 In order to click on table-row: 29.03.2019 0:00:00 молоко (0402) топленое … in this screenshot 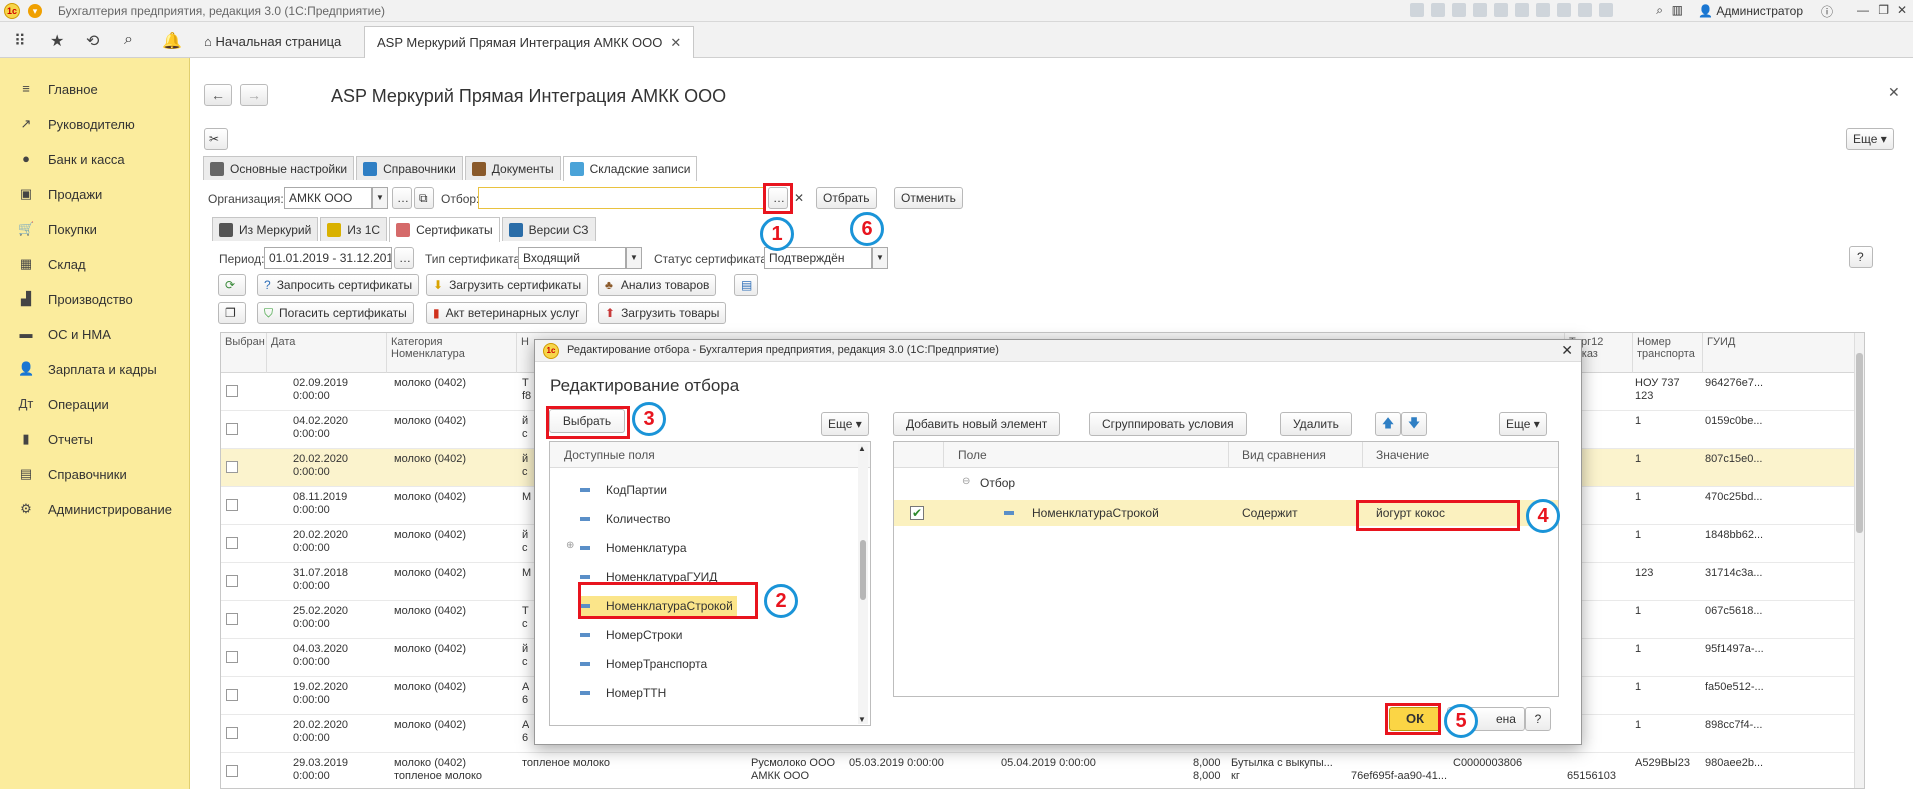, I will do `click(1042, 770)`.